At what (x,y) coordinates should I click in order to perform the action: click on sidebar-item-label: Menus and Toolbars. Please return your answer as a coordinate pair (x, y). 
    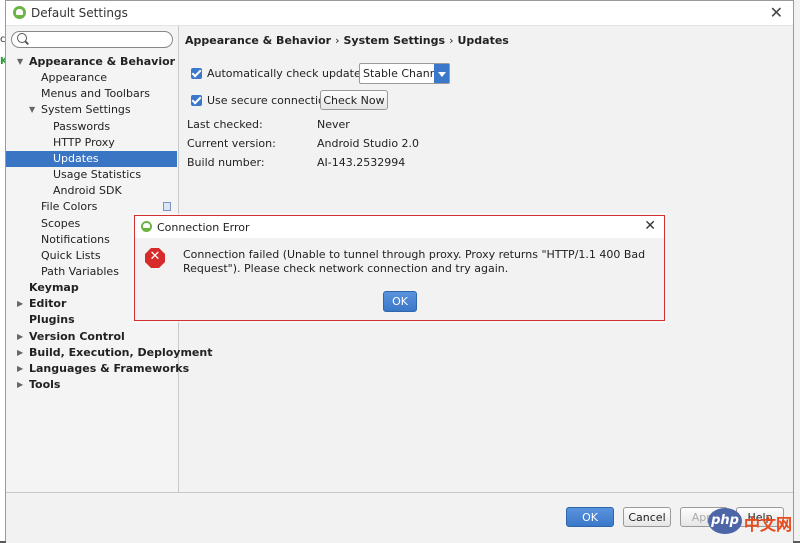
    Looking at the image, I should click on (95, 94).